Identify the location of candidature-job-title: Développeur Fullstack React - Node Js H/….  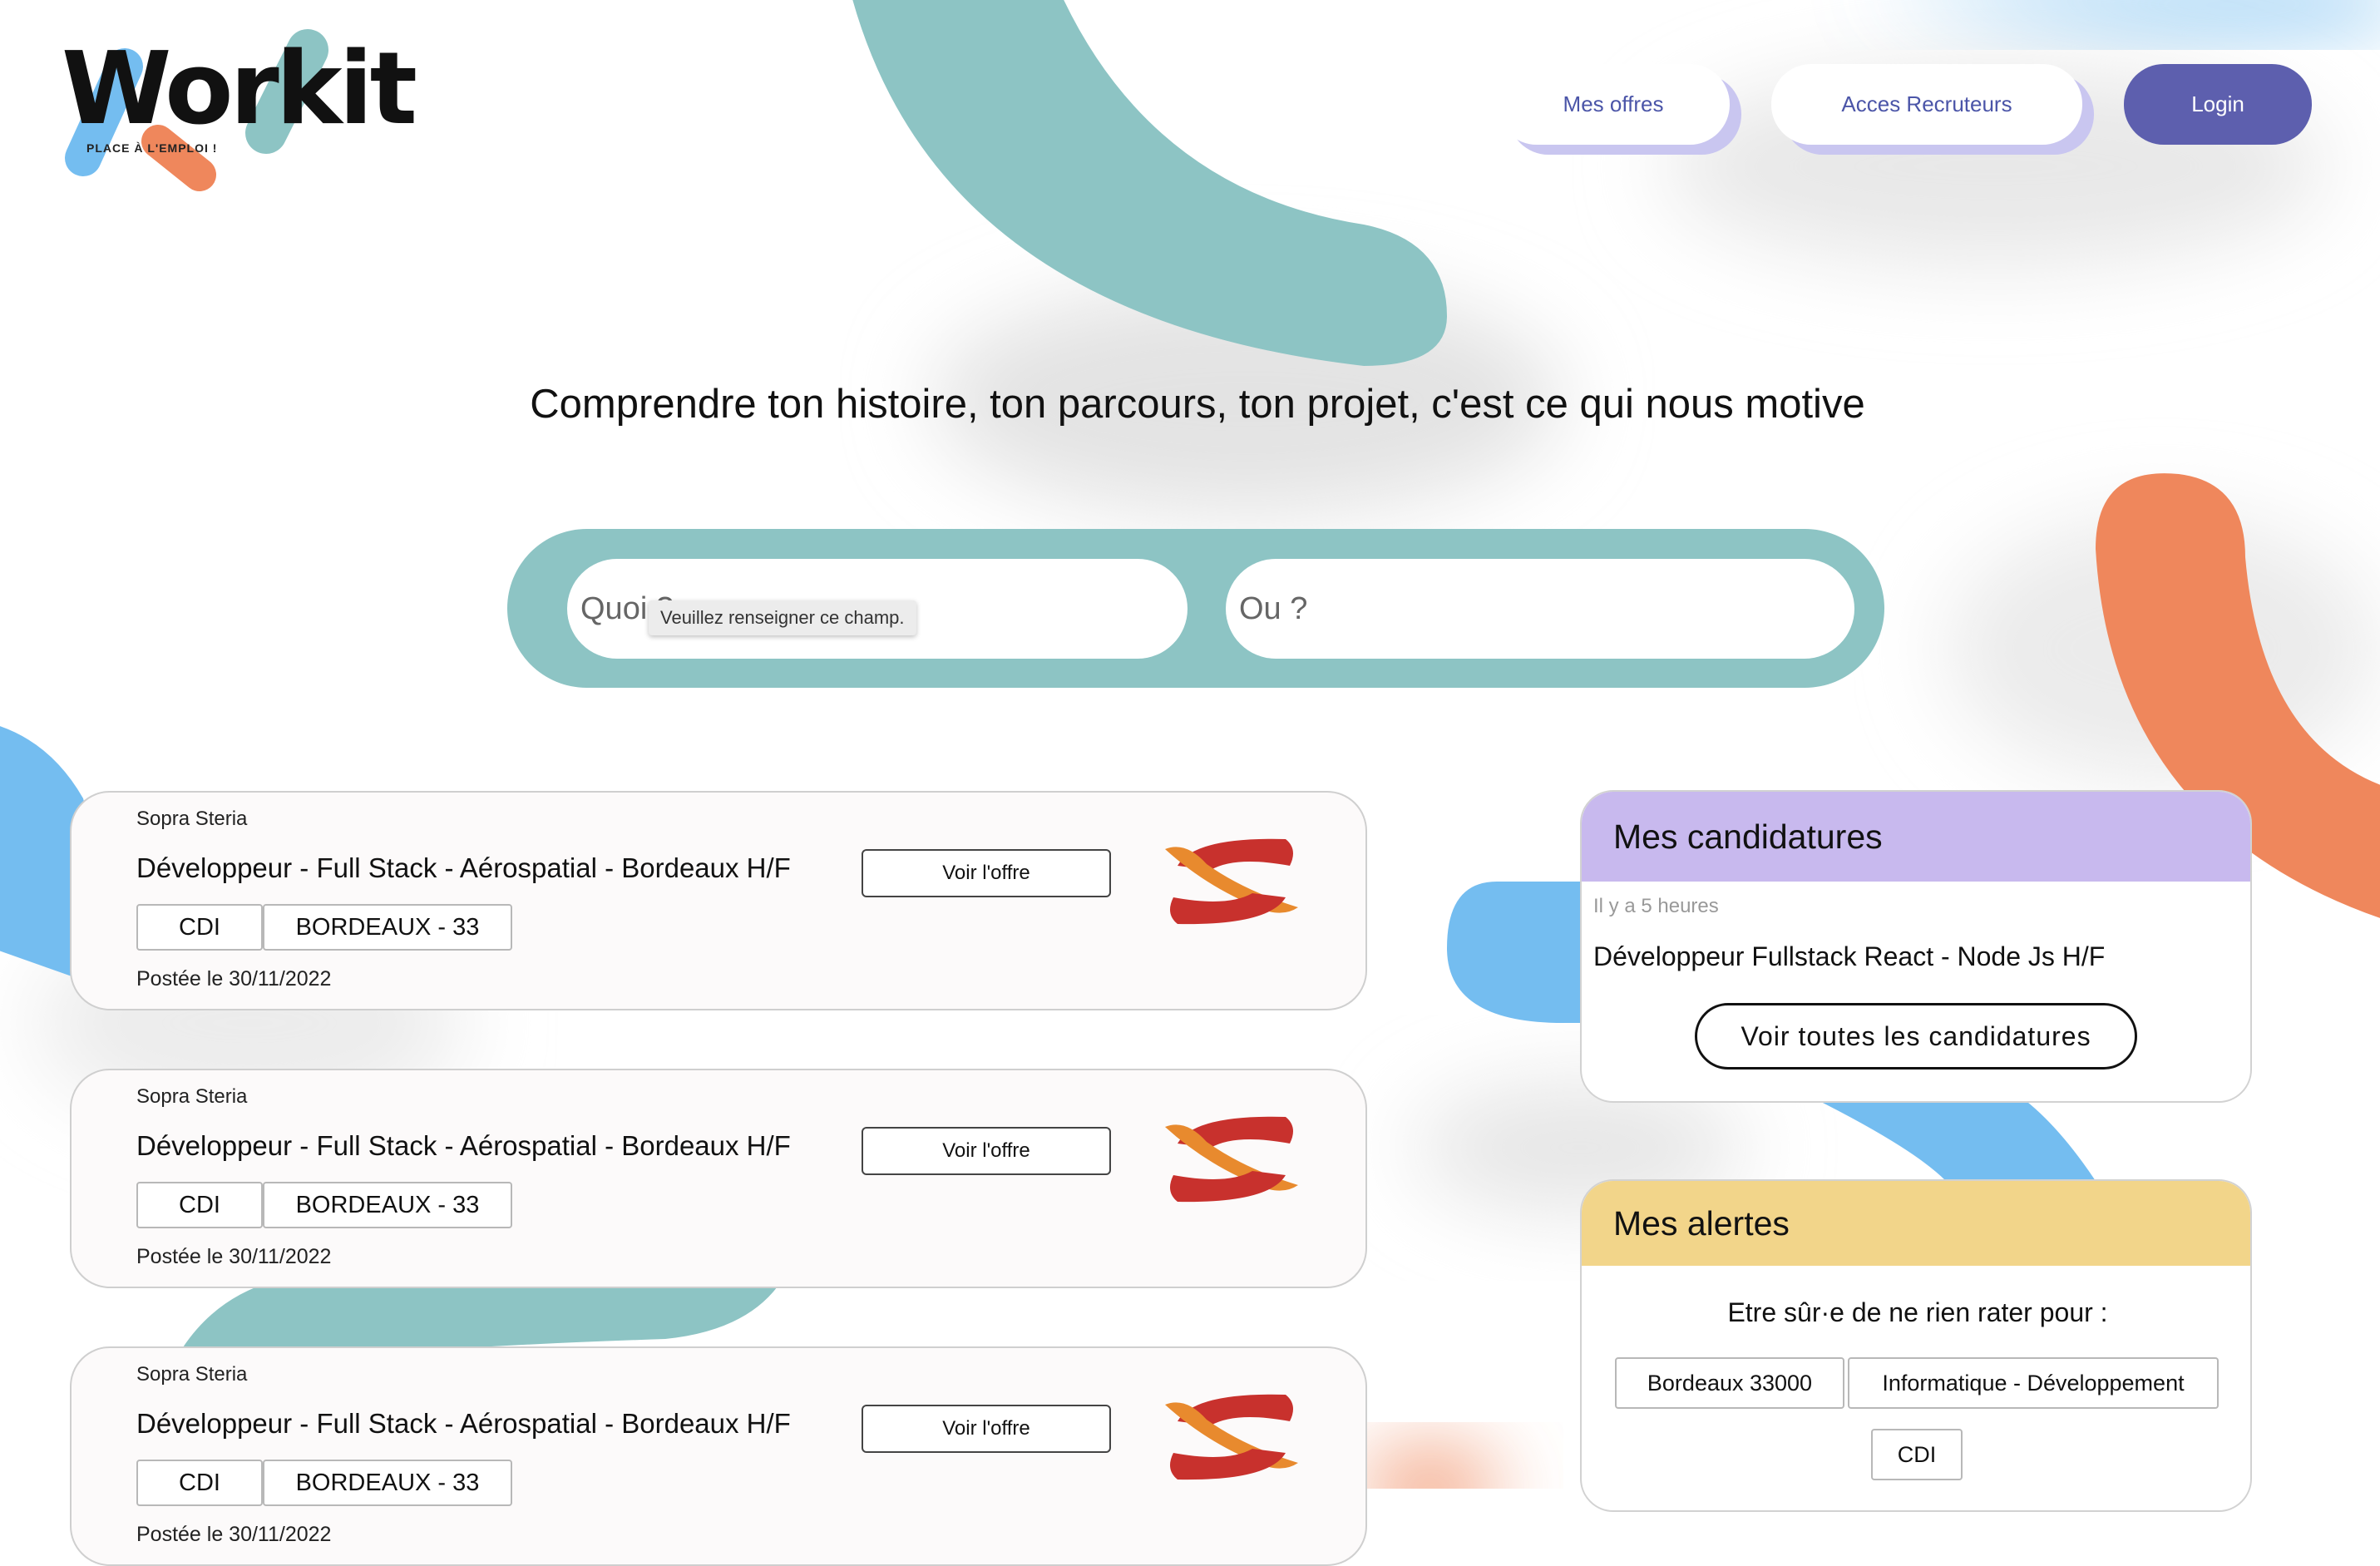
(1849, 956).